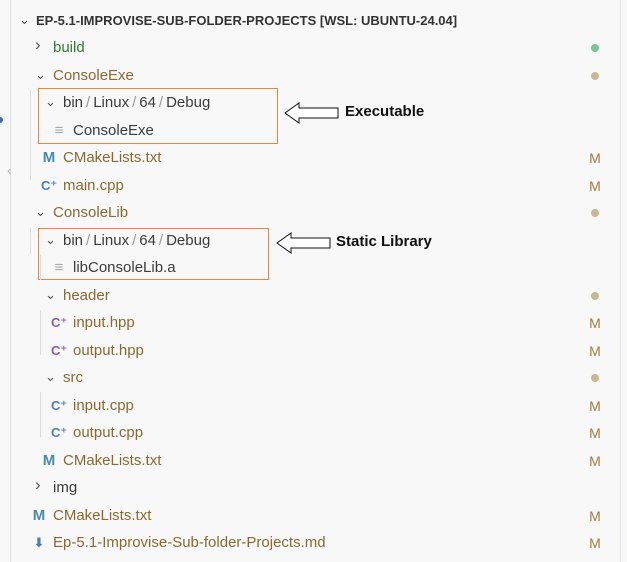 Image resolution: width=627 pixels, height=562 pixels. Describe the element at coordinates (312, 351) in the screenshot. I see `file-item-output-hpp: C⁺ output.hpp M` at that location.